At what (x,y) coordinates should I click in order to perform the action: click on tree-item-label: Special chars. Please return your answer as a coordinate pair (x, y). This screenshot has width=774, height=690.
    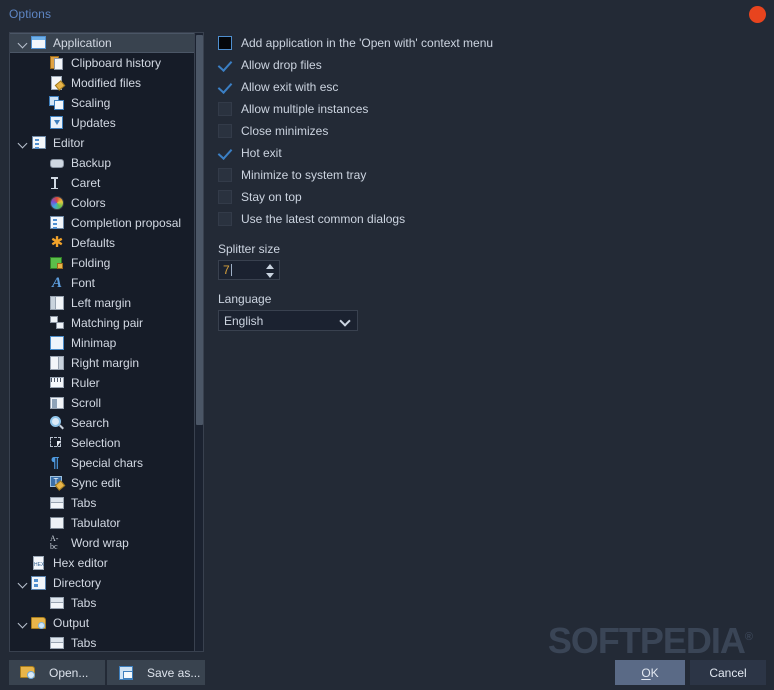
    Looking at the image, I should click on (107, 463).